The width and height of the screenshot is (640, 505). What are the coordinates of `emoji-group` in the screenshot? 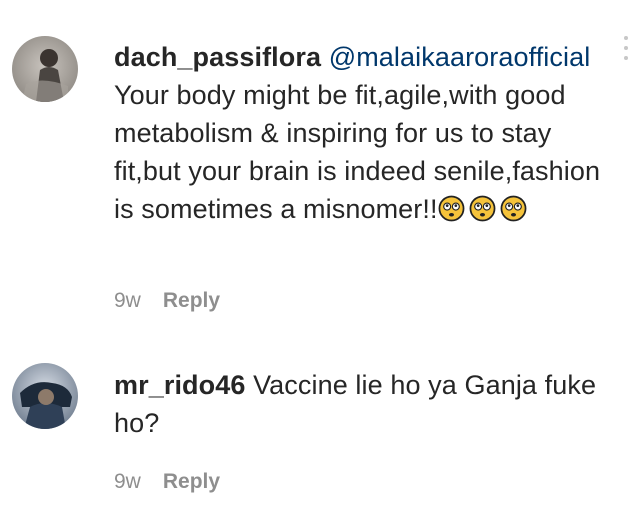 It's located at (484, 209).